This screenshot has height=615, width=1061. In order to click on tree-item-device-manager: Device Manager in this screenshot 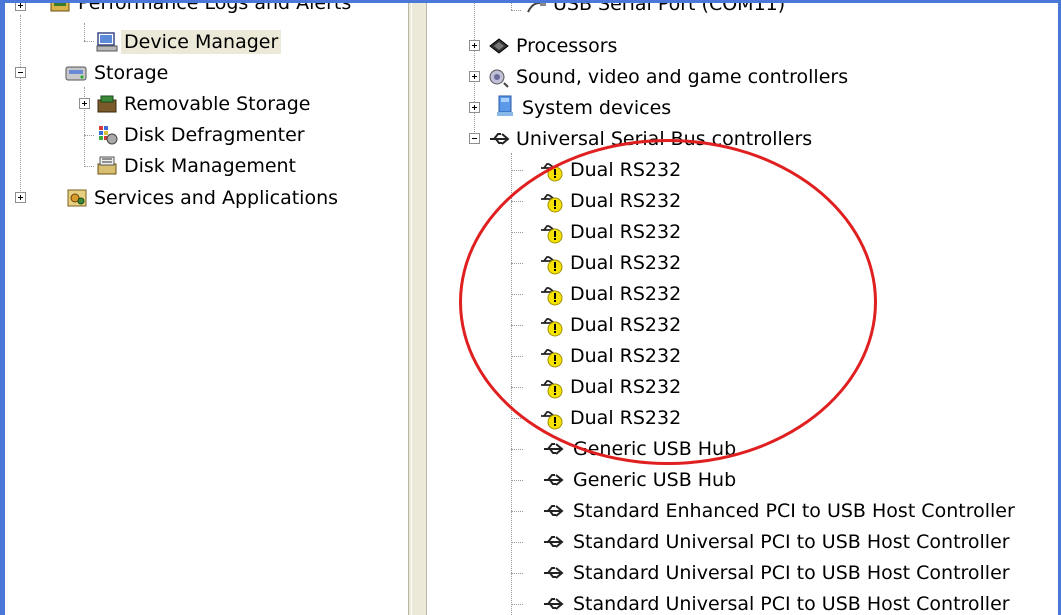, I will do `click(201, 42)`.